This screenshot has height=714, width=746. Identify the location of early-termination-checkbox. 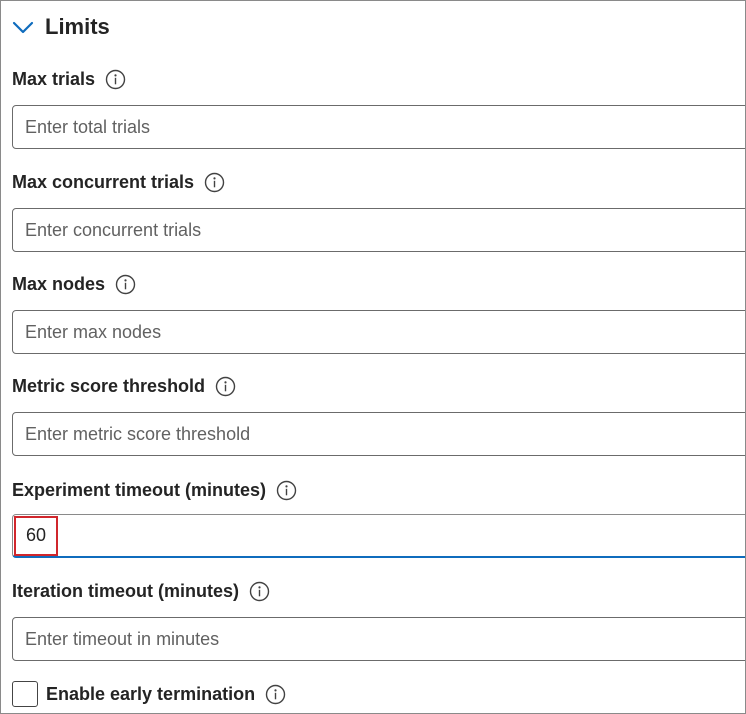
(25, 694).